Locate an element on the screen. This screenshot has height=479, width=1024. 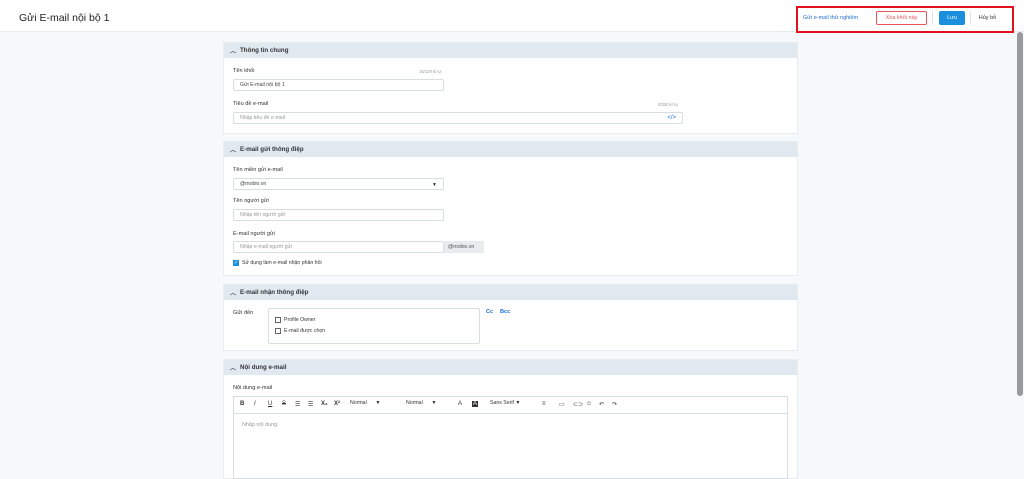
heading-select: Normal ▼ is located at coordinates (421, 403).